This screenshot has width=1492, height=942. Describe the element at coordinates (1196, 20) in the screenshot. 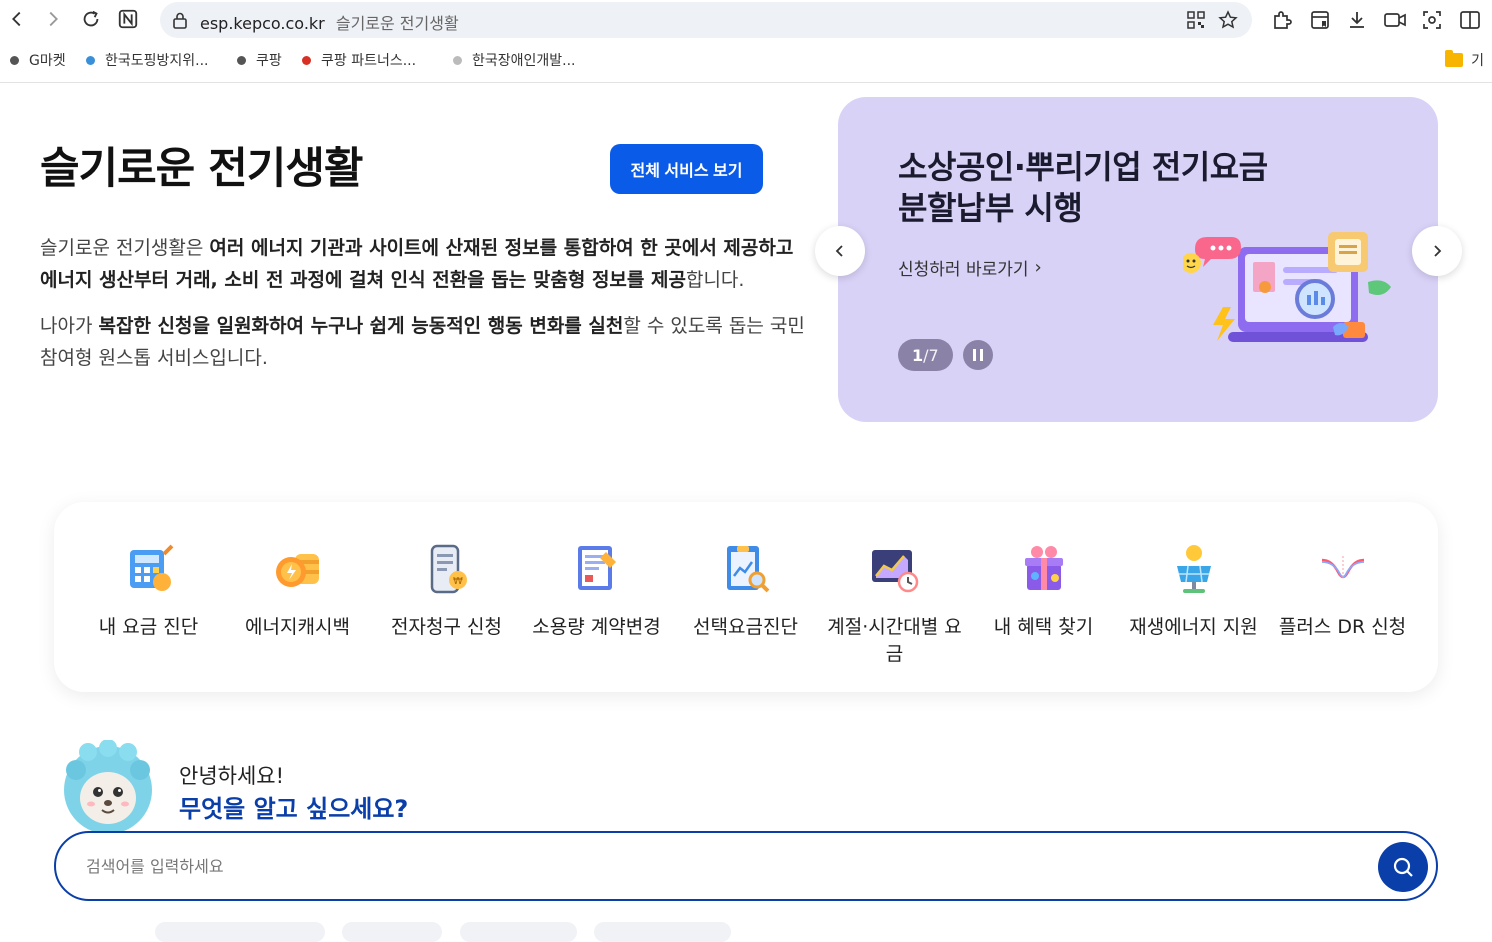

I see `qr-code-icon` at that location.